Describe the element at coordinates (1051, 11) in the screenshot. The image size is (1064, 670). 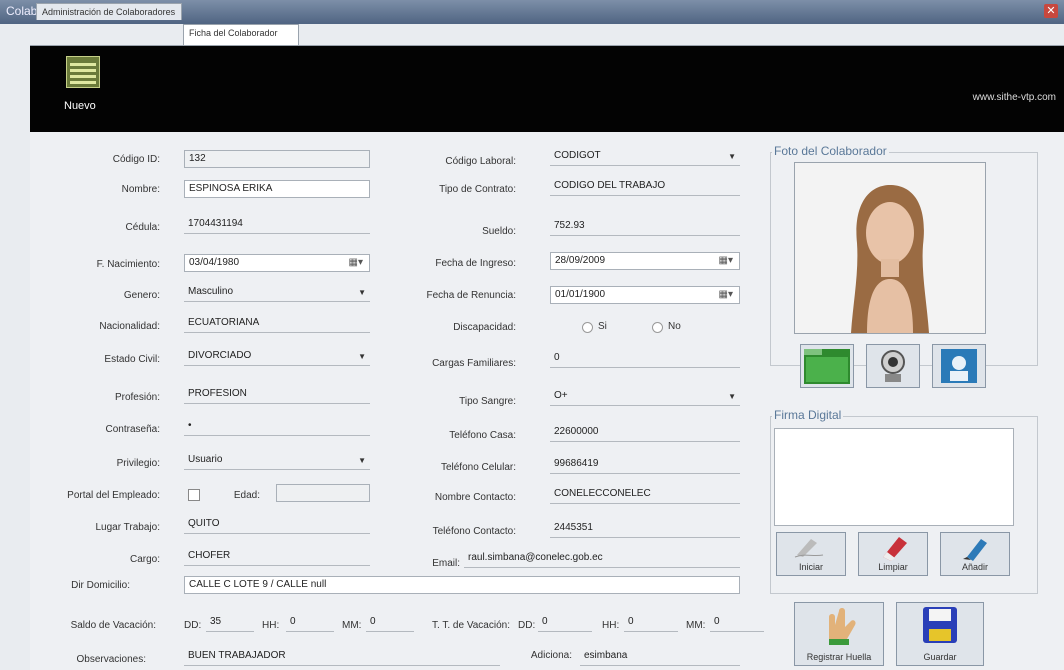
I see `close-icon: ✕` at that location.